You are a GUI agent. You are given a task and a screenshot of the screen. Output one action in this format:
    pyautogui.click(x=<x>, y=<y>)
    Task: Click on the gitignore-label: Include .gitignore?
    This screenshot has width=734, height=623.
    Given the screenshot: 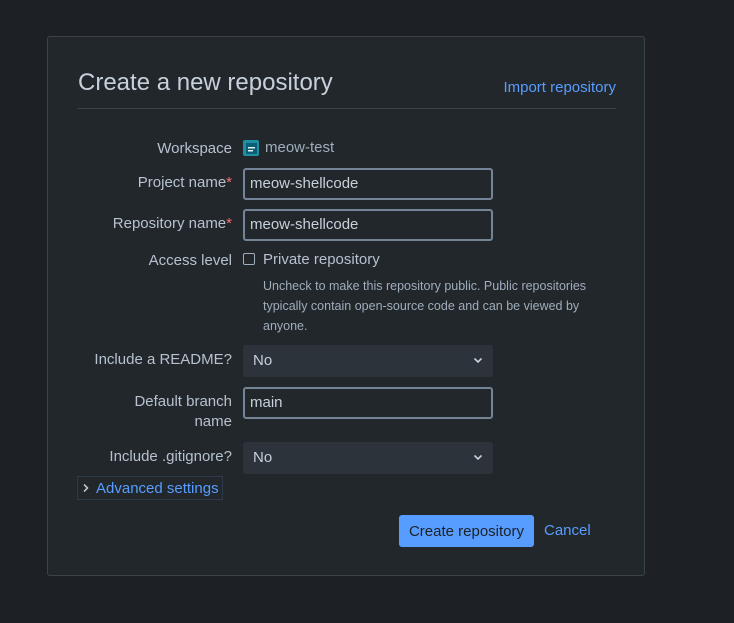 What is the action you would take?
    pyautogui.click(x=170, y=456)
    